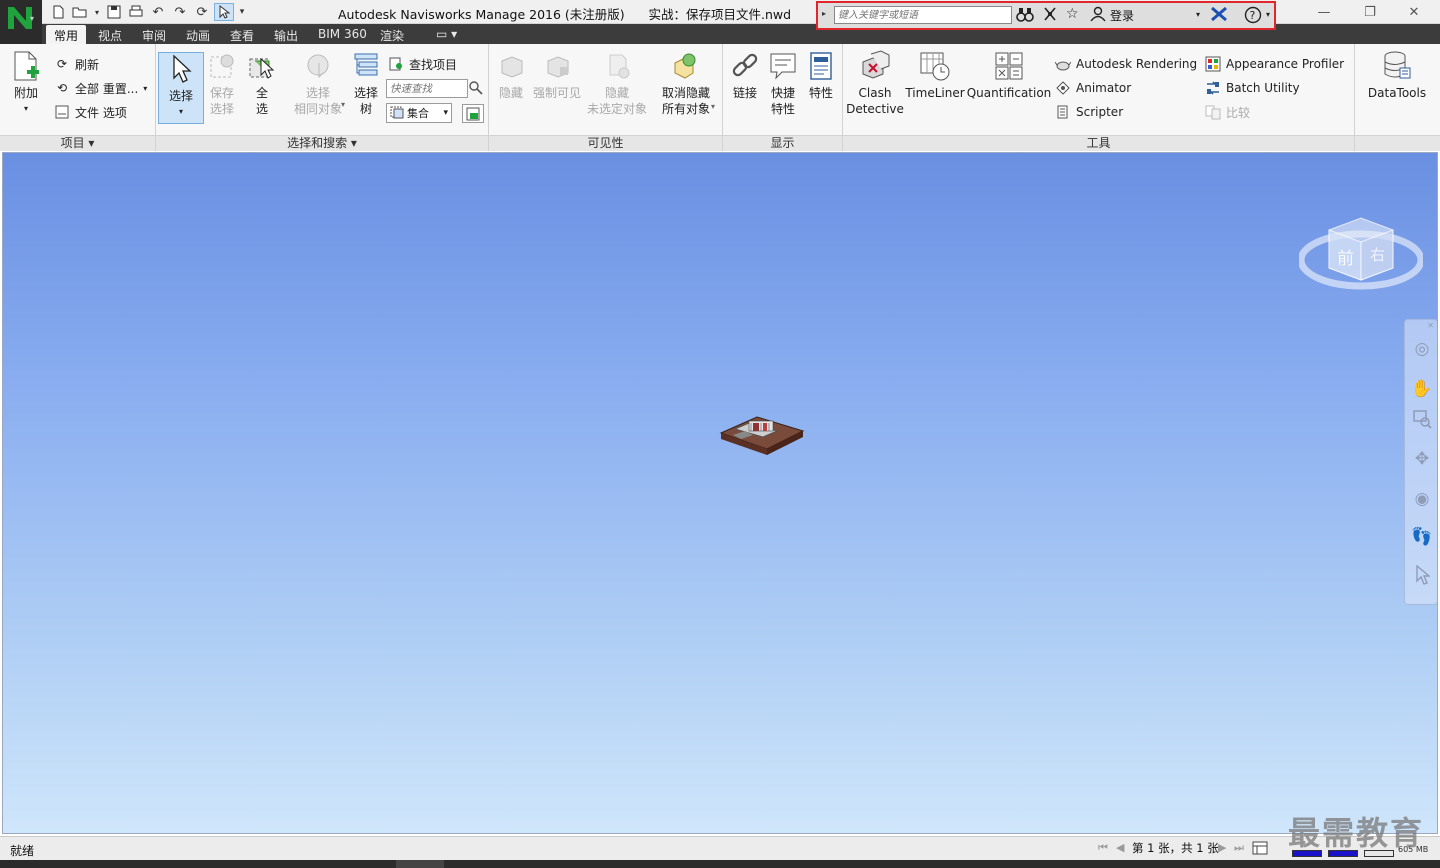  Describe the element at coordinates (935, 75) in the screenshot. I see `timeliner-button: TimeLiner` at that location.